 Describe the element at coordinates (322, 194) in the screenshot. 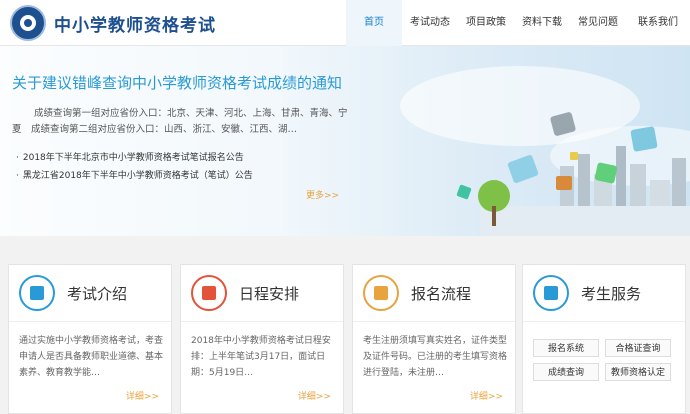

I see `hero-more-link: 更多>>` at that location.